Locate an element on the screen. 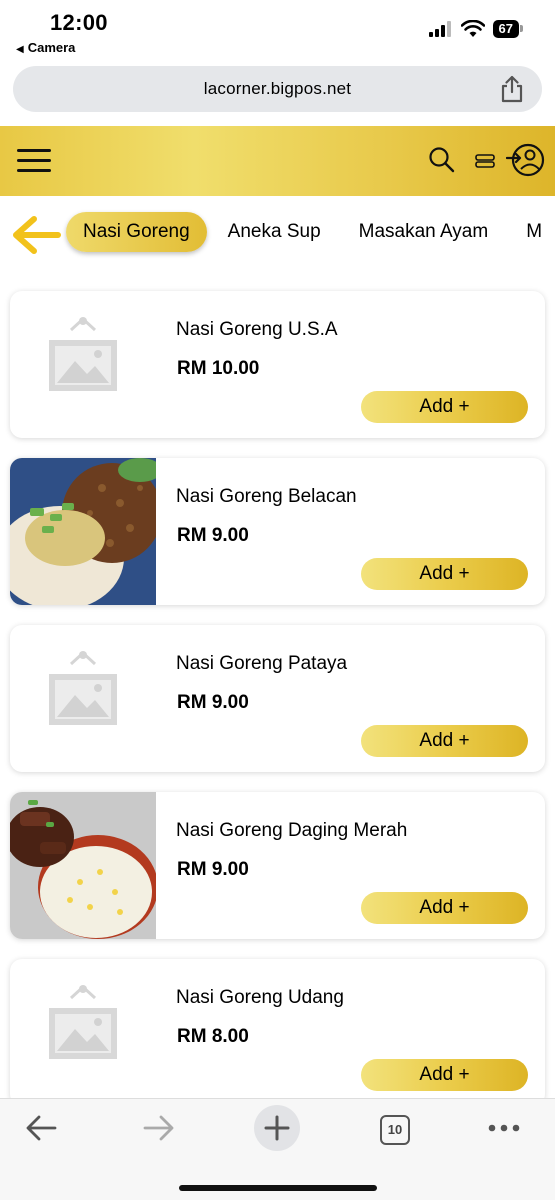  login-icon is located at coordinates (526, 160).